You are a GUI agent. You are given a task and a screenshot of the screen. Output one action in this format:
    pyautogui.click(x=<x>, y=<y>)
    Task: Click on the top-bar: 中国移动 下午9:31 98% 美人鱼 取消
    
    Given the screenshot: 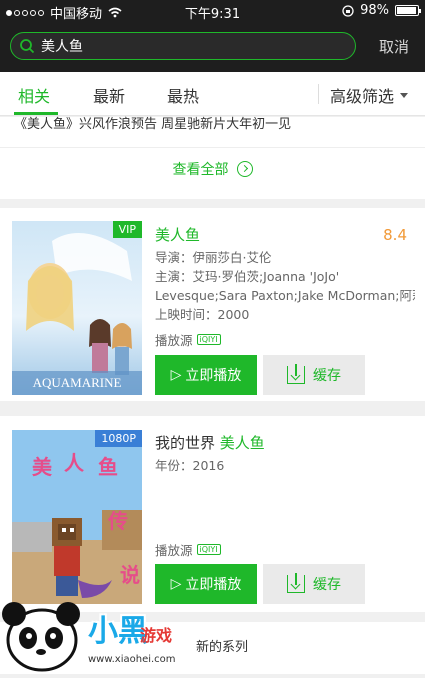 What is the action you would take?
    pyautogui.click(x=212, y=36)
    